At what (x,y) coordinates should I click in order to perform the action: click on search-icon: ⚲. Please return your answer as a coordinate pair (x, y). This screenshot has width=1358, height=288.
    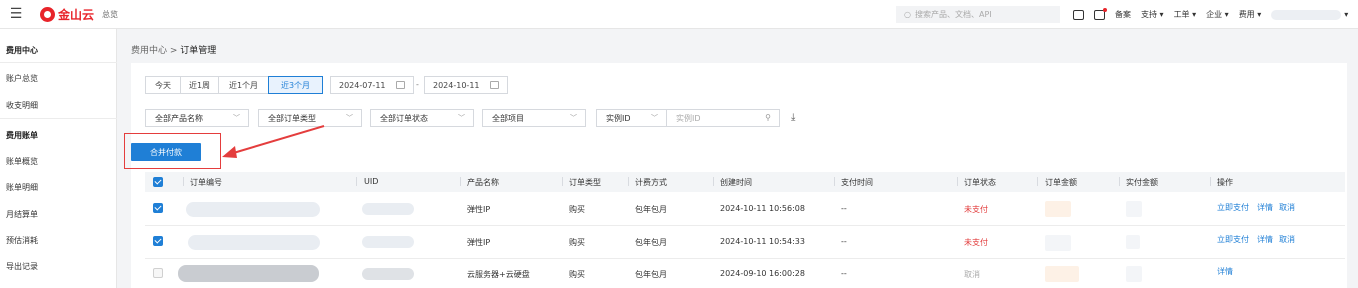
    Looking at the image, I should click on (768, 117).